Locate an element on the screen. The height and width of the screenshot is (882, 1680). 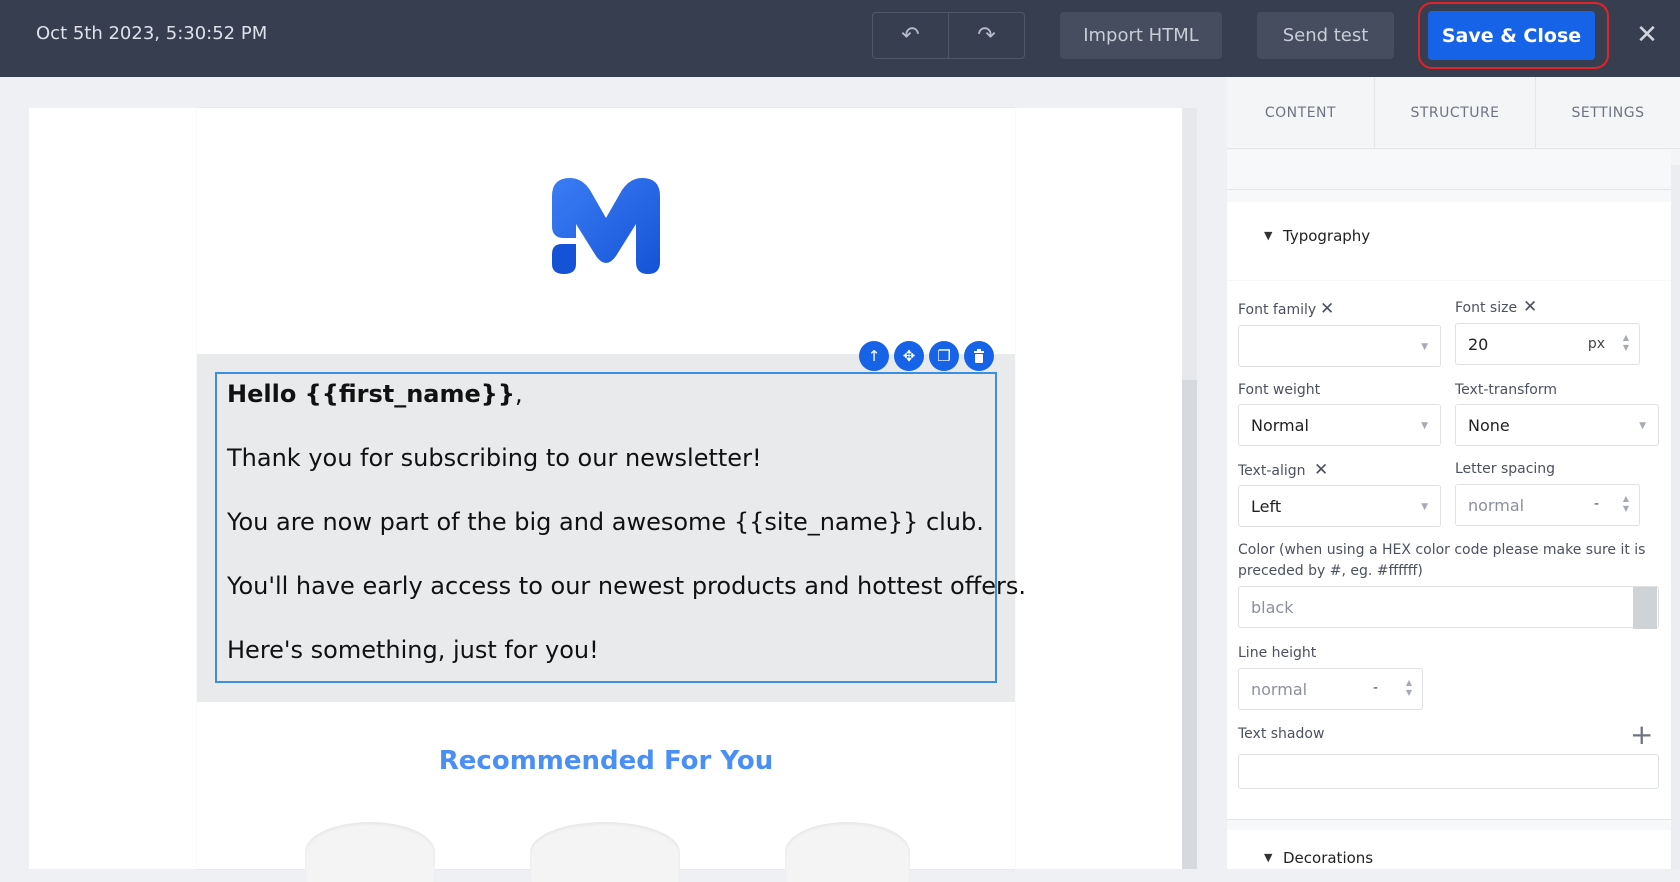
undo-button: ↶ is located at coordinates (910, 35).